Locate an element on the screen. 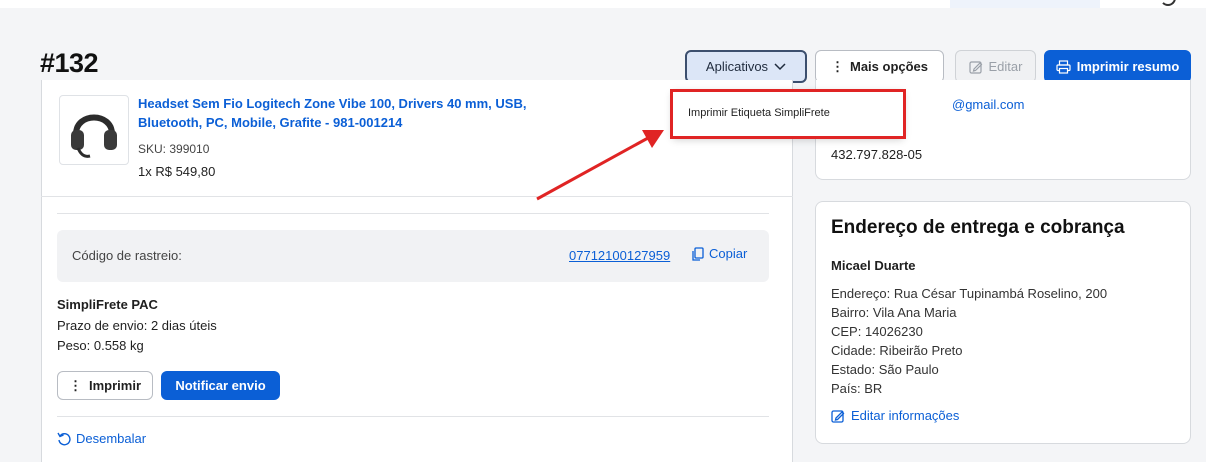 This screenshot has width=1206, height=462. address-state: Estado: São Paulo is located at coordinates (885, 369).